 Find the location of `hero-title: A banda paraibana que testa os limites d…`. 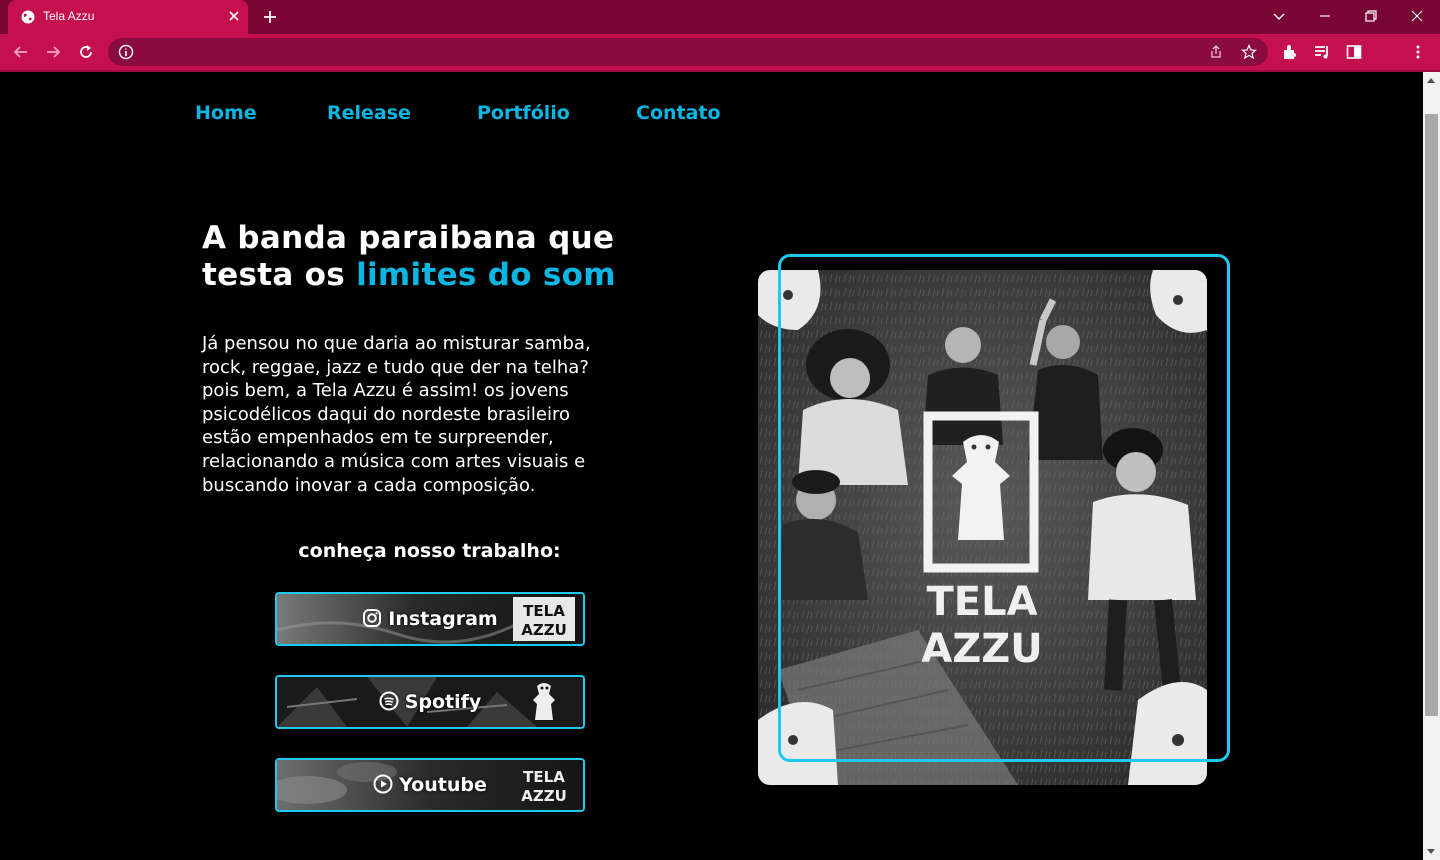

hero-title: A banda paraibana que testa os limites d… is located at coordinates (442, 257).